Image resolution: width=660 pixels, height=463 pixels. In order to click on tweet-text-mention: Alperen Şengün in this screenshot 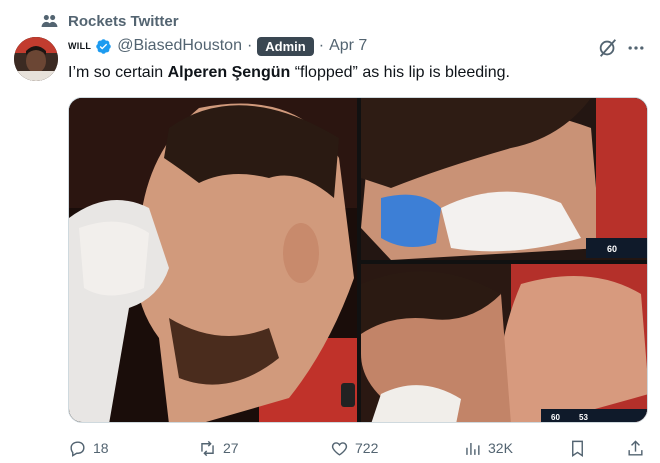, I will do `click(229, 72)`.